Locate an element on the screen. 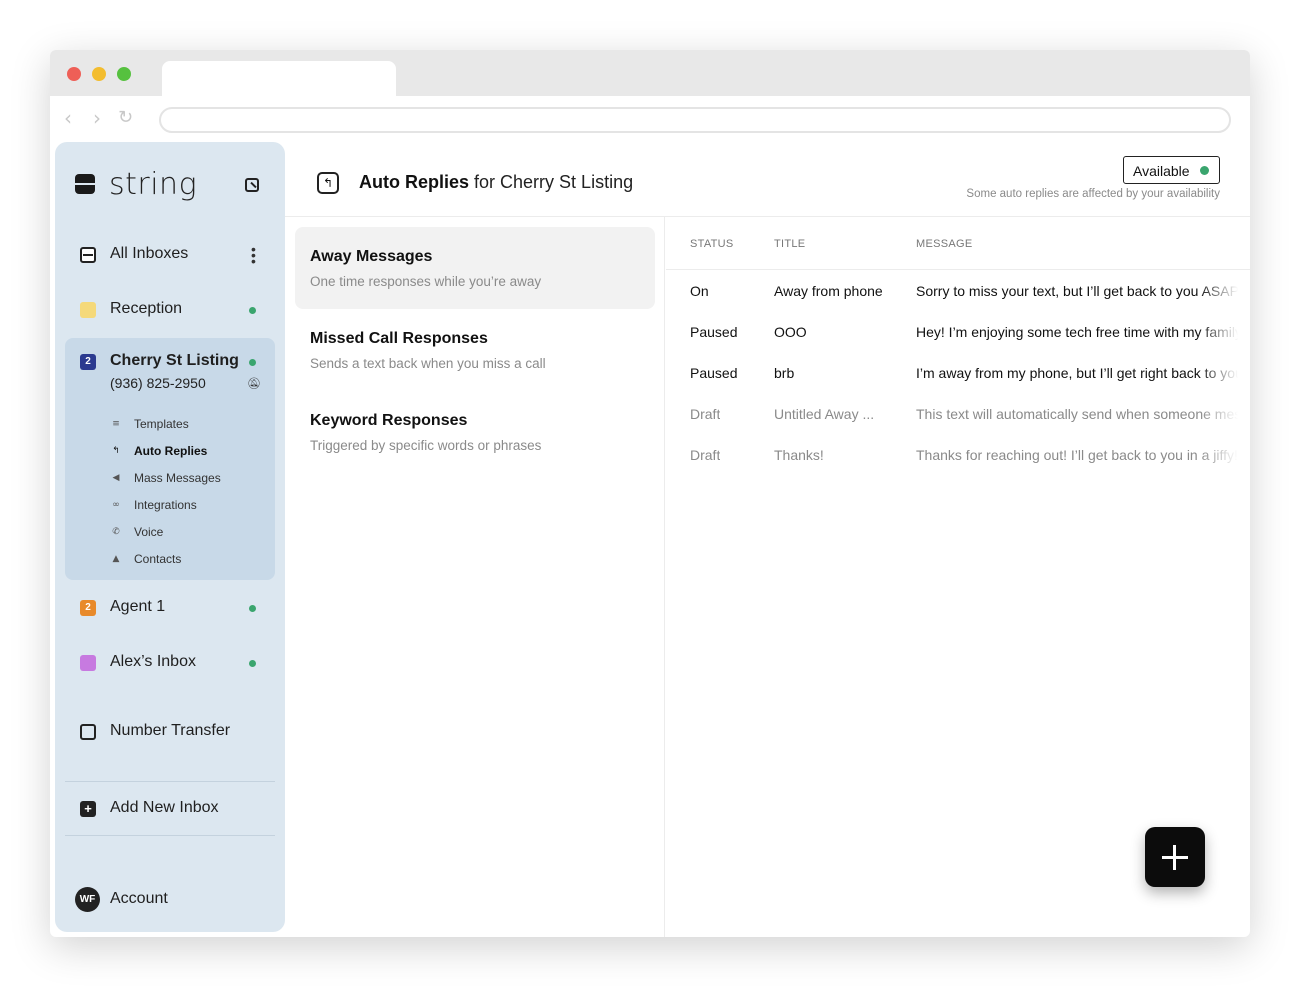 The height and width of the screenshot is (987, 1300). sidebar-item-reception: Reception is located at coordinates (170, 310).